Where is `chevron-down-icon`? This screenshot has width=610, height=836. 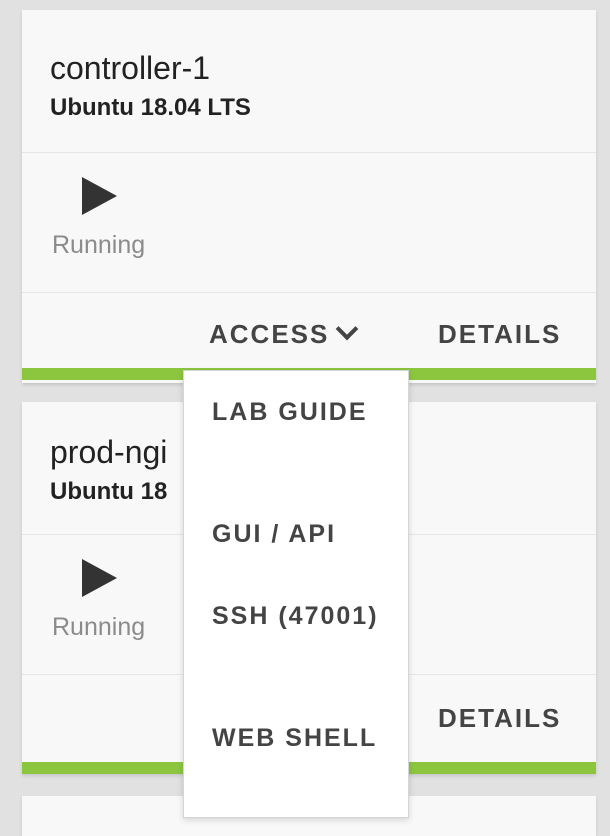
chevron-down-icon is located at coordinates (347, 329).